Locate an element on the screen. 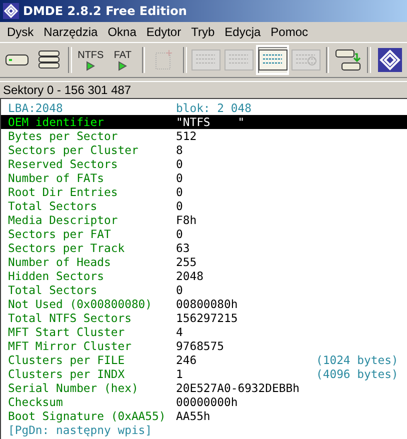 Image resolution: width=407 pixels, height=439 pixels. field-row: Sectors per Track 63 is located at coordinates (204, 248).